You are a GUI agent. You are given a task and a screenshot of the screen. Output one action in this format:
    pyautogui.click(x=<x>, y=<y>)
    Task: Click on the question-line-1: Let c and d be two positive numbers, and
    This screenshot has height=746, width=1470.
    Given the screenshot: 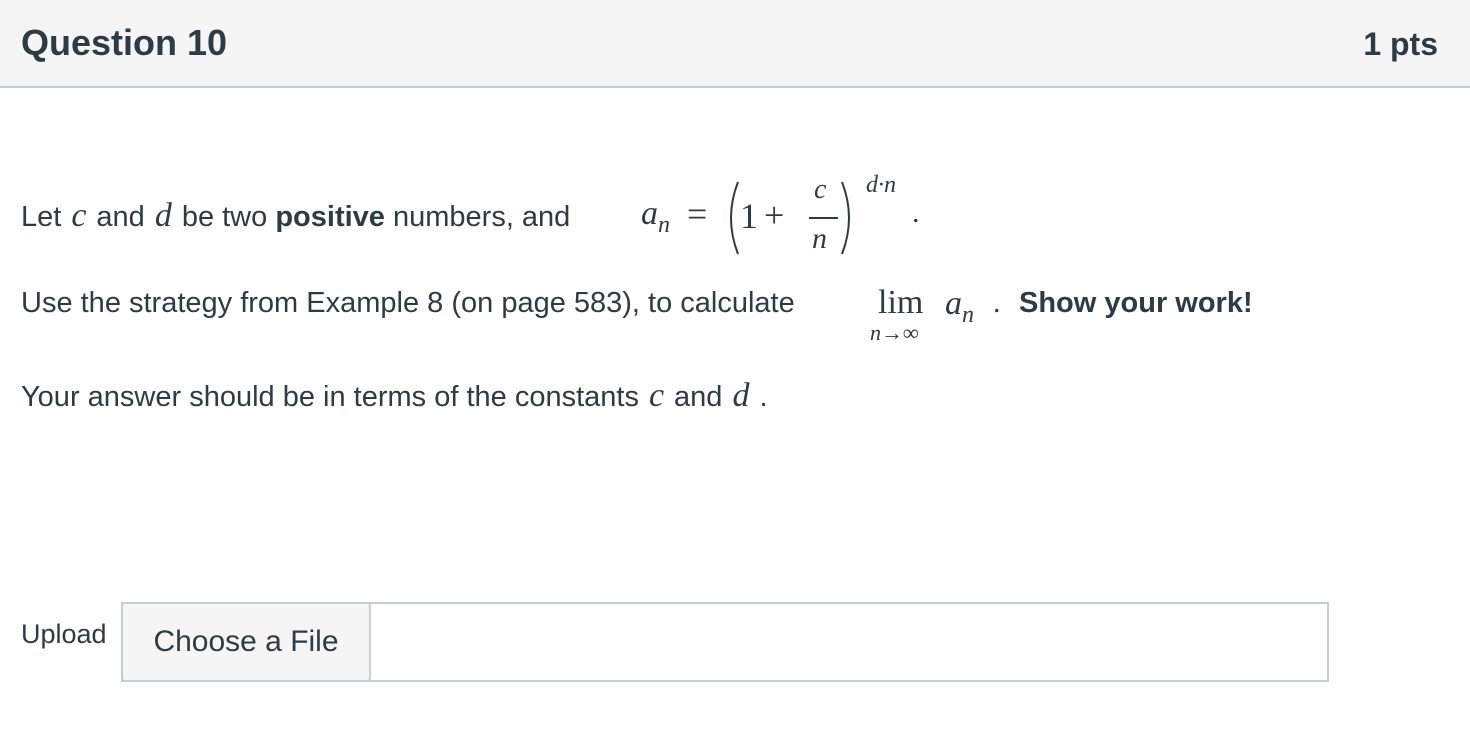 What is the action you would take?
    pyautogui.click(x=295, y=216)
    